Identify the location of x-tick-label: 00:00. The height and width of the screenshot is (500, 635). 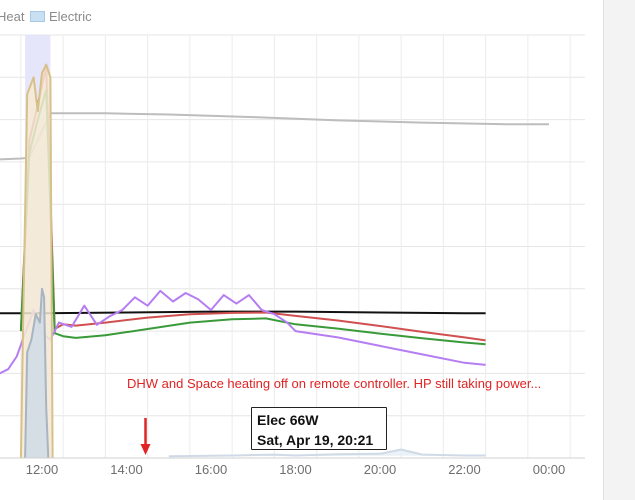
(549, 469).